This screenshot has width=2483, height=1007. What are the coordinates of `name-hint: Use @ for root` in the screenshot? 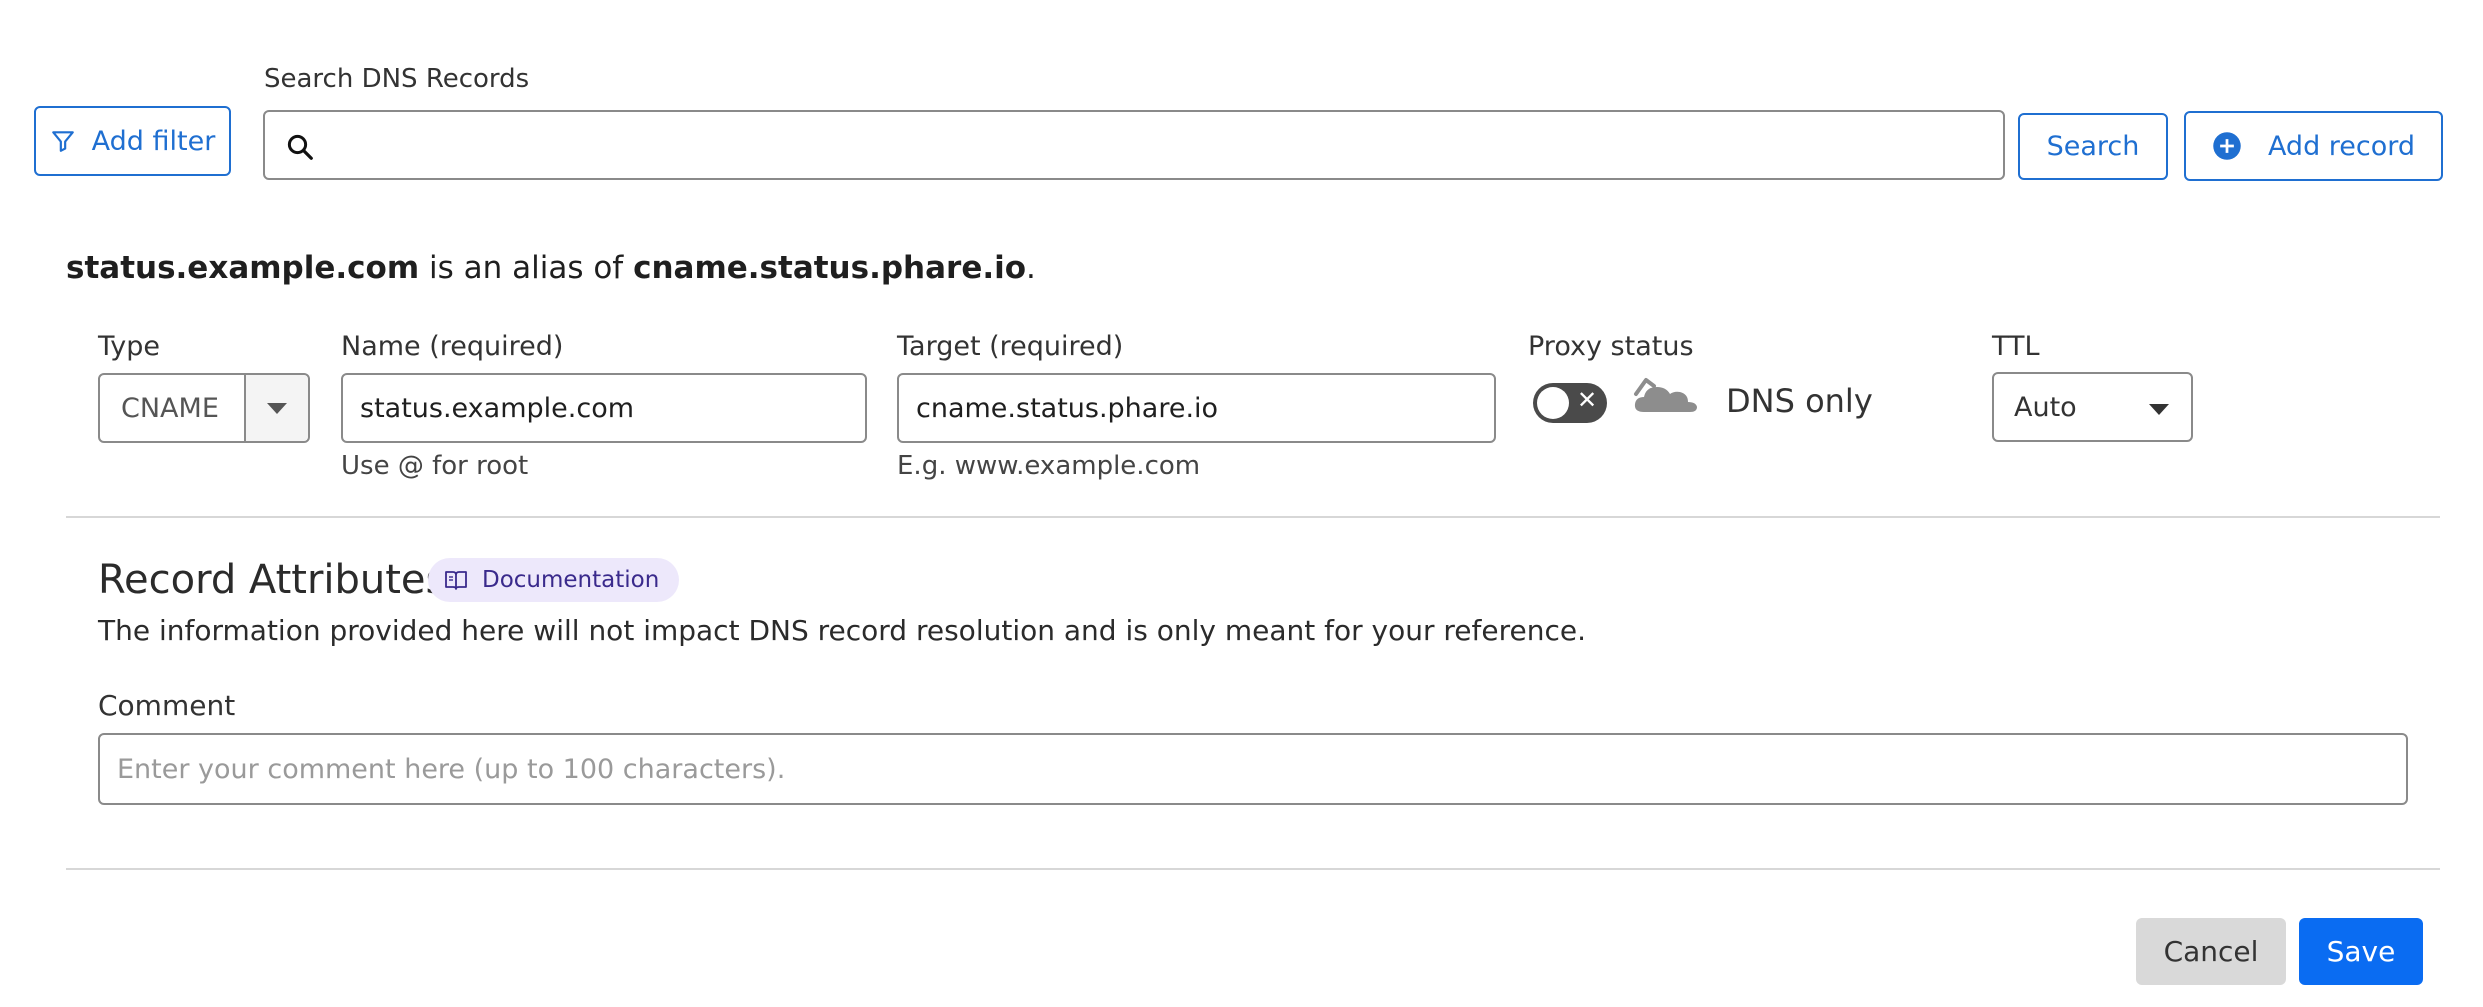 It's located at (435, 466).